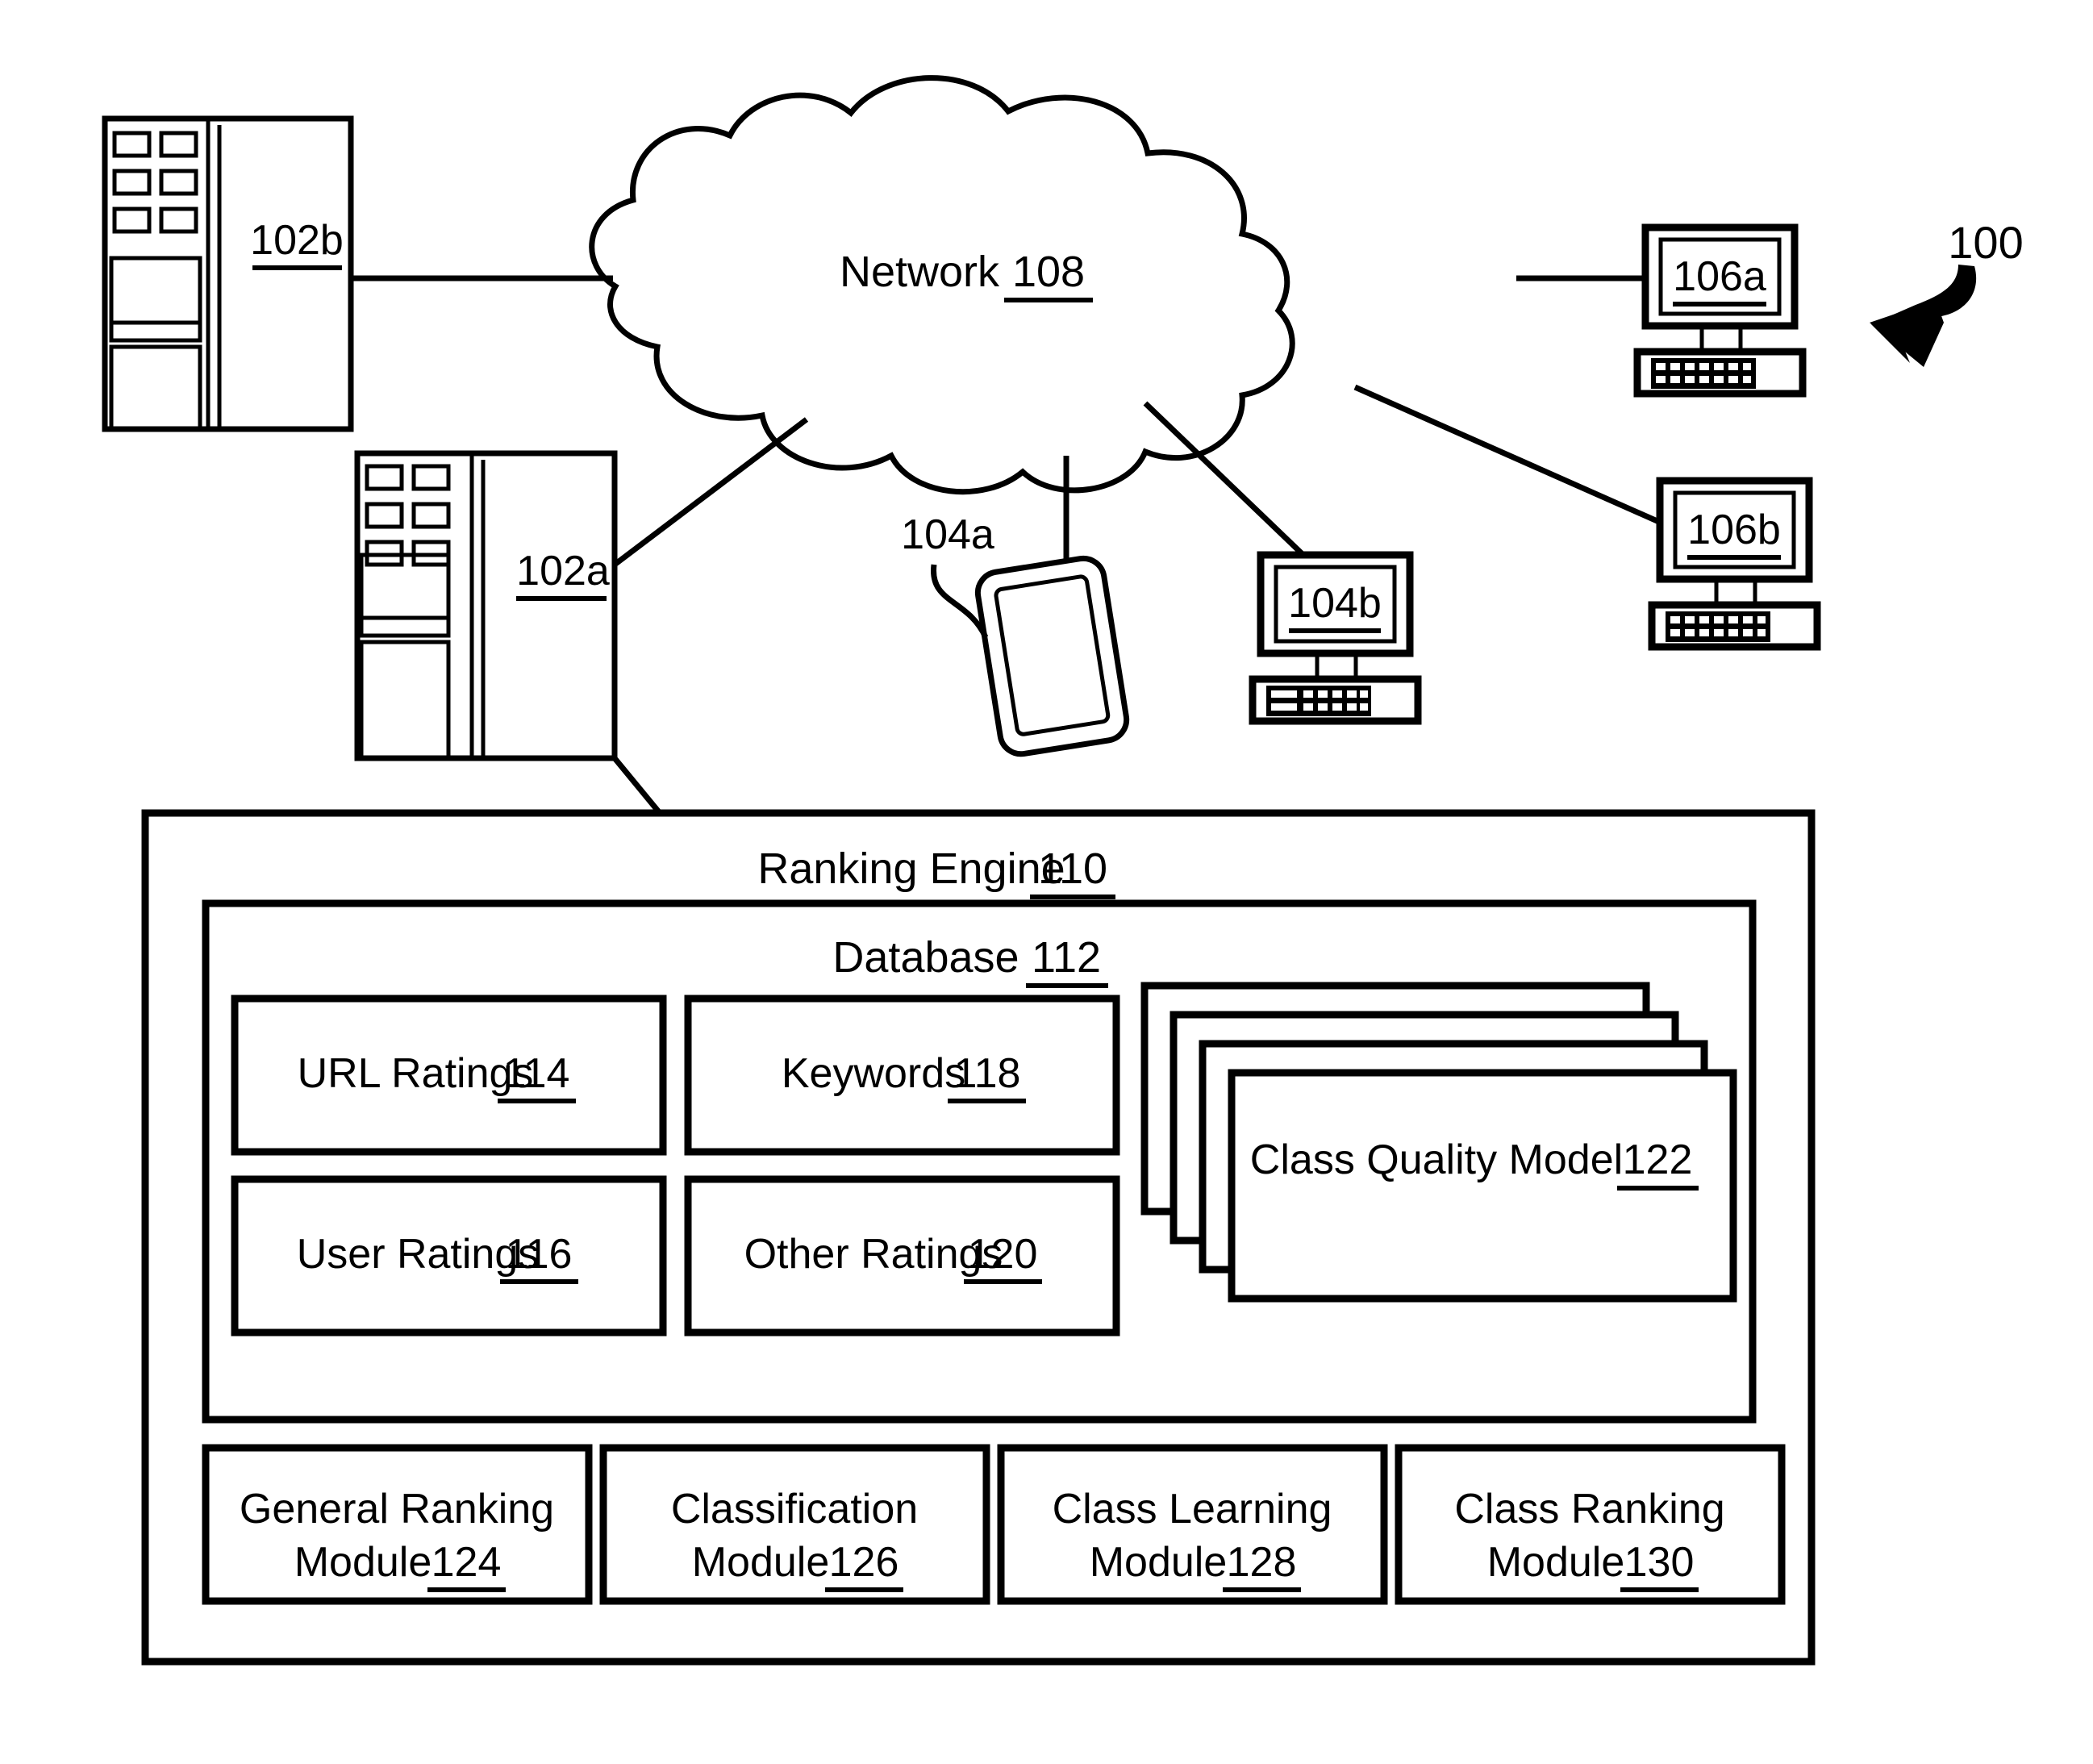 The width and height of the screenshot is (2093, 1764). I want to click on database-item-user-ratings: User Ratings 116, so click(449, 1256).